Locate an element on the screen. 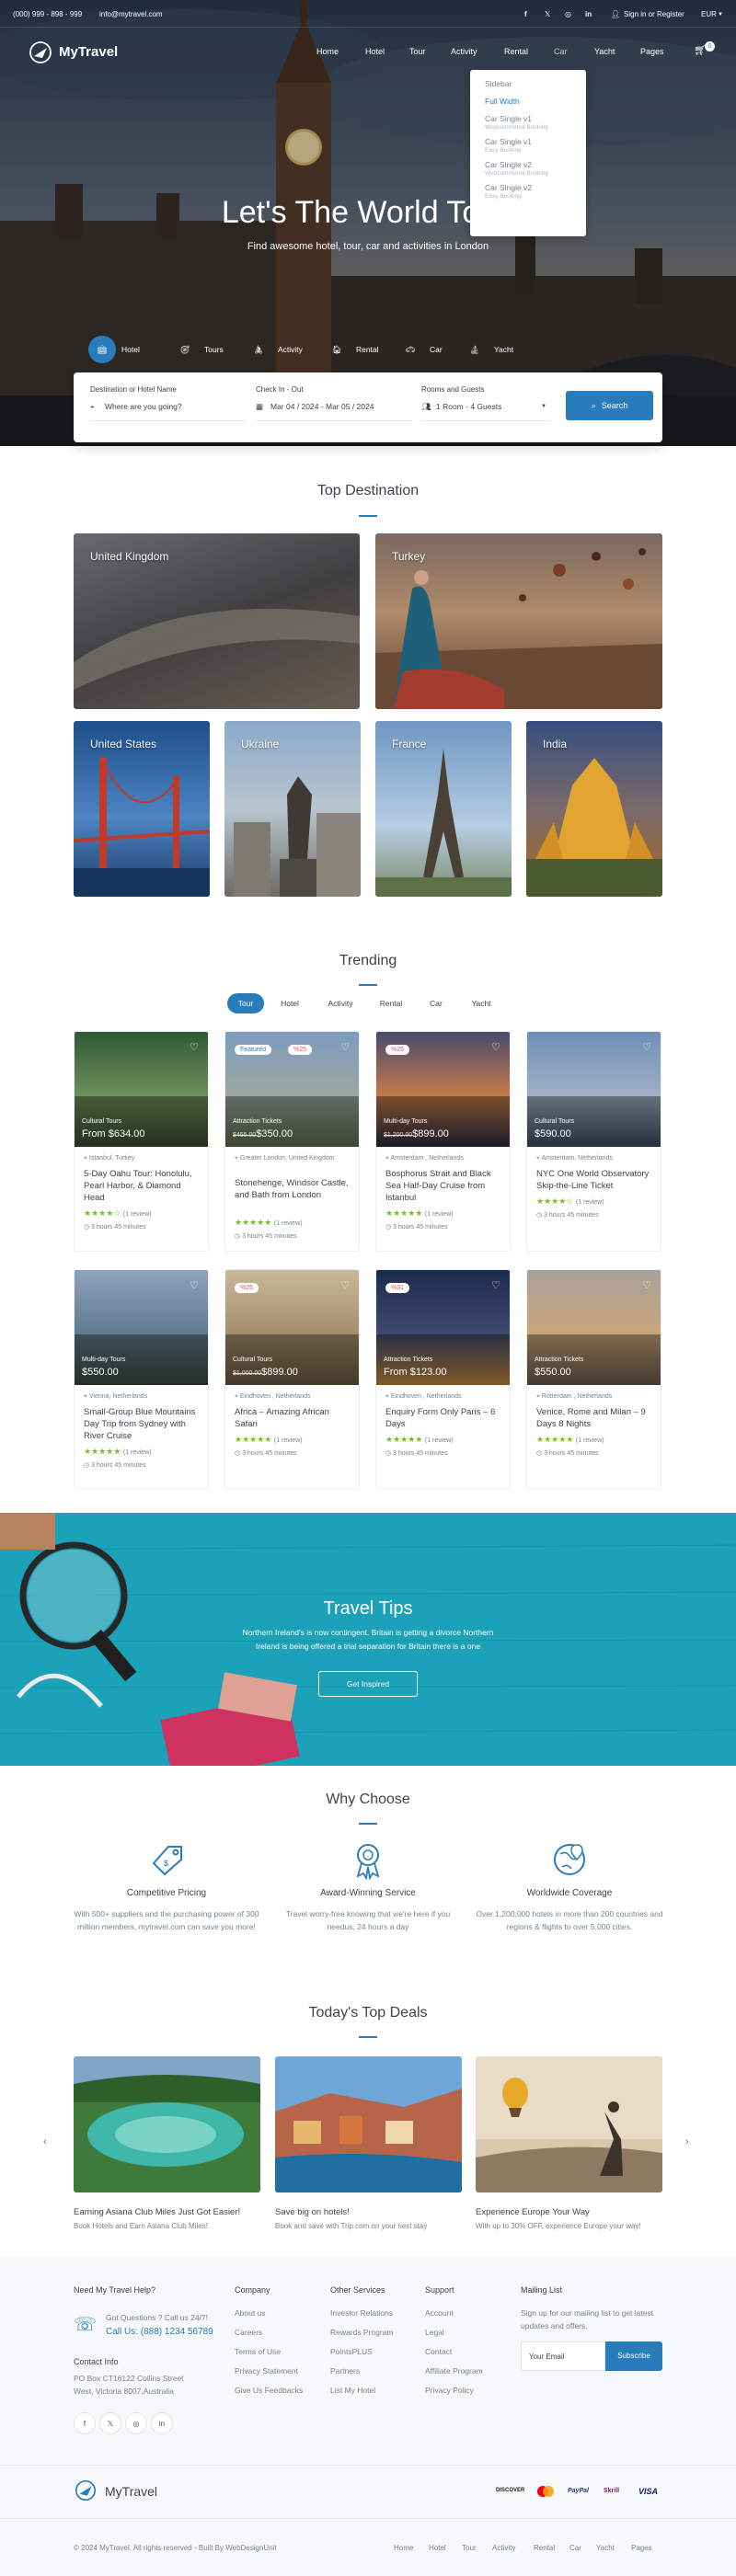  destination-card-turkey: Turkey is located at coordinates (518, 621).